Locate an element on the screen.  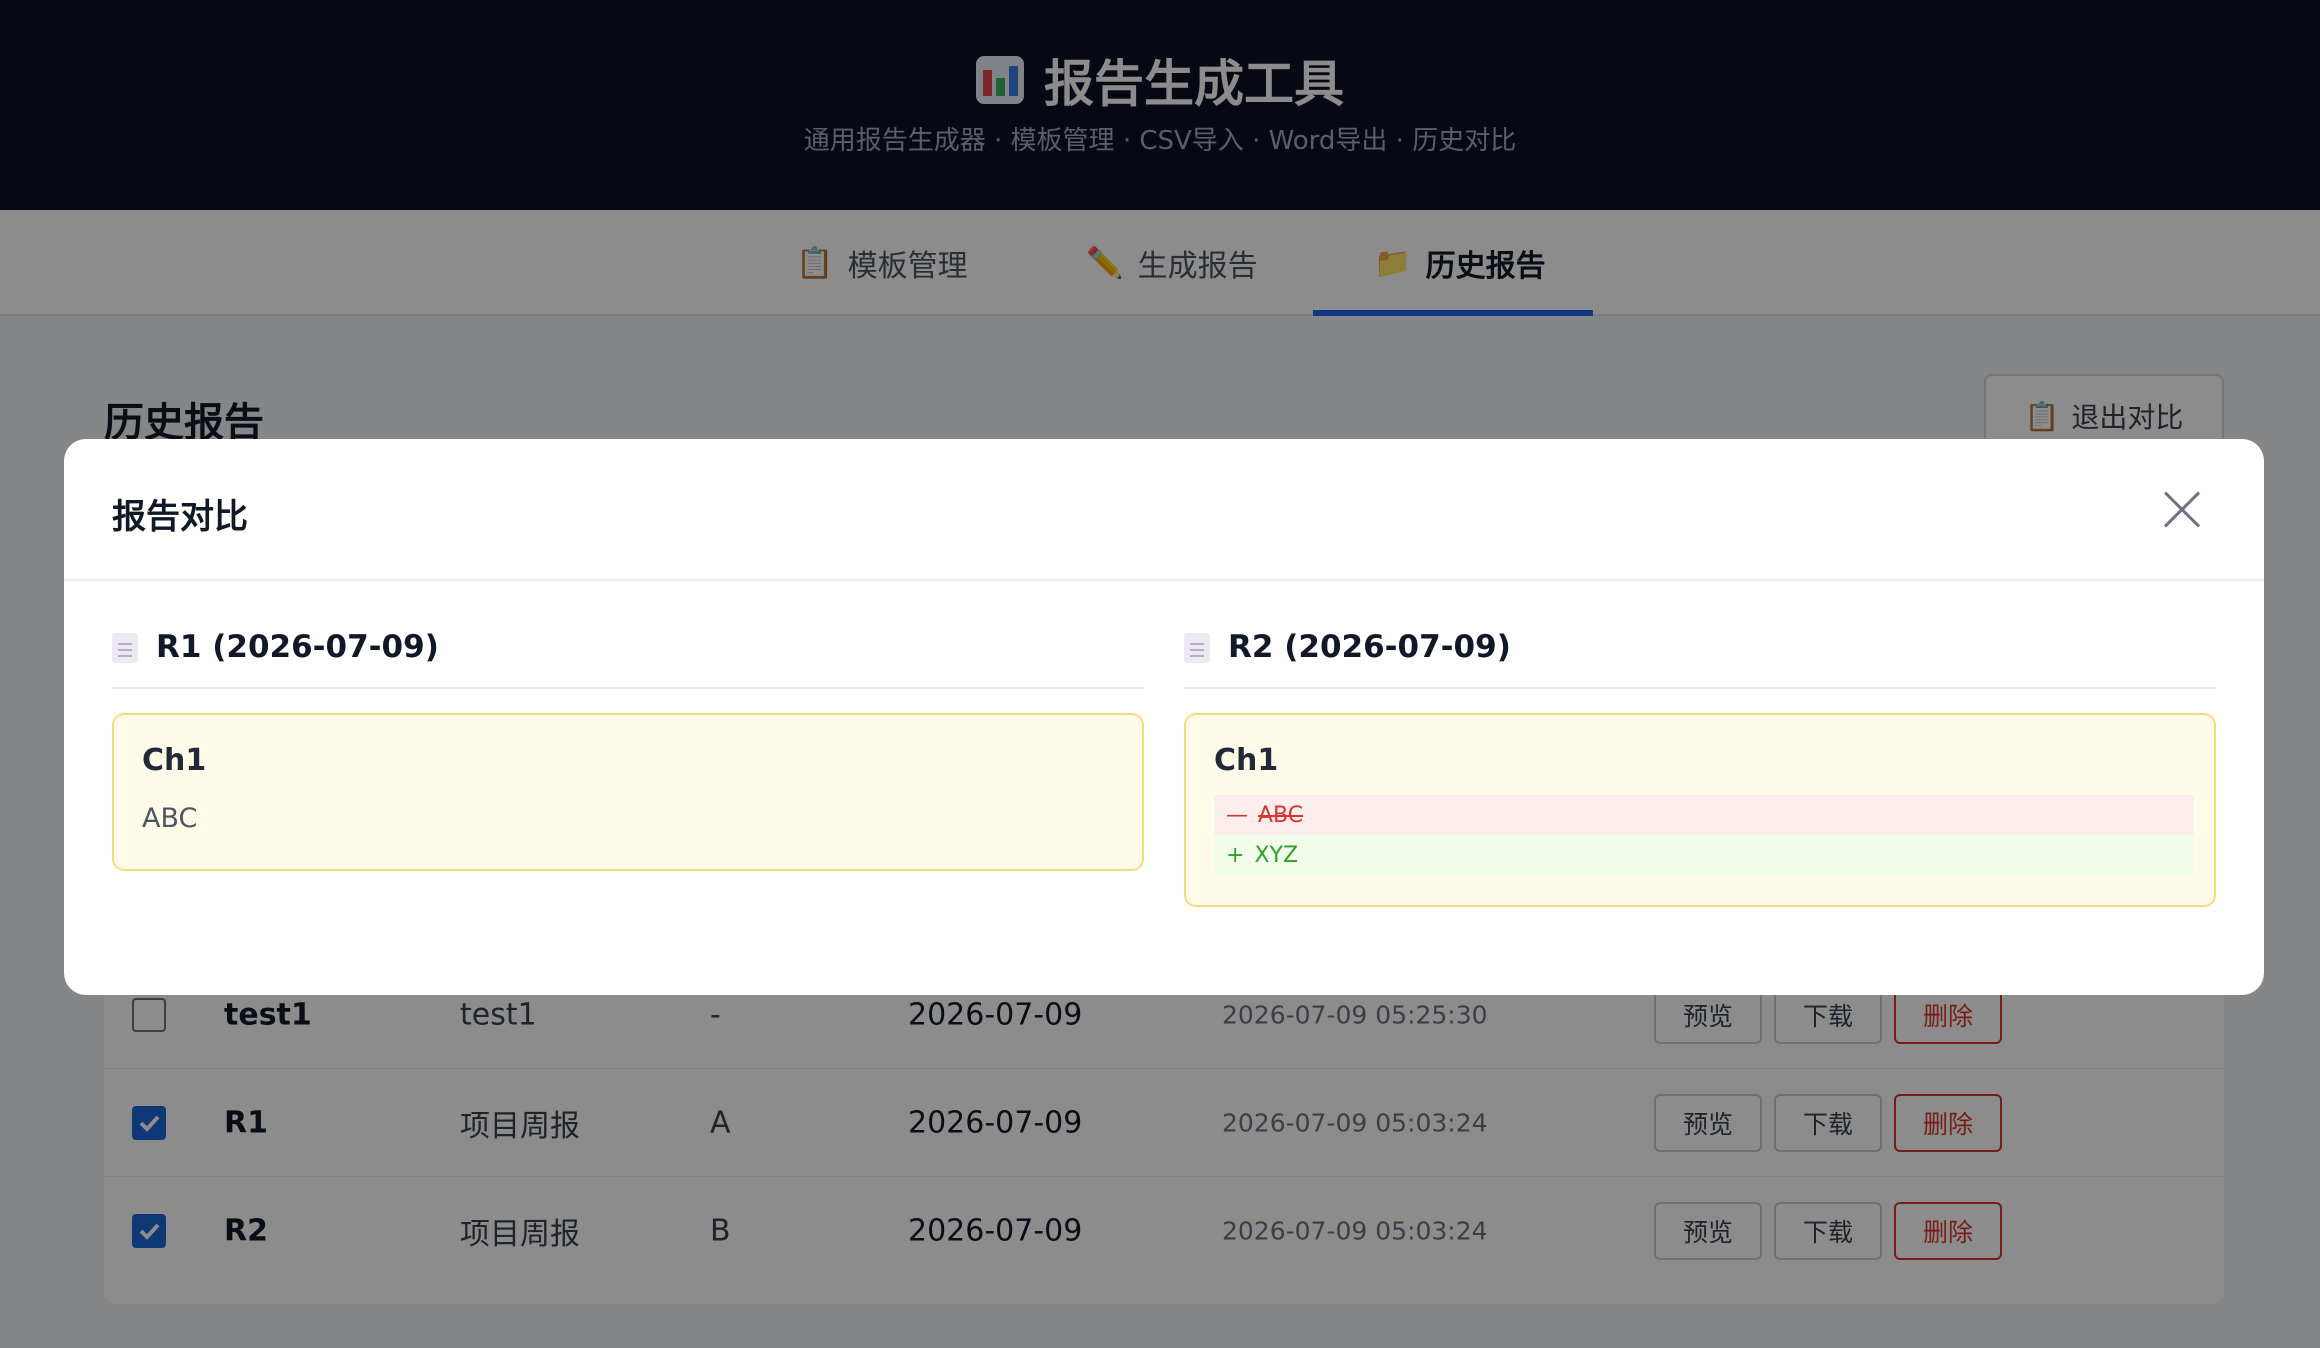
right-chapter-card: Ch1 — ABC + XYZ is located at coordinates (1700, 810).